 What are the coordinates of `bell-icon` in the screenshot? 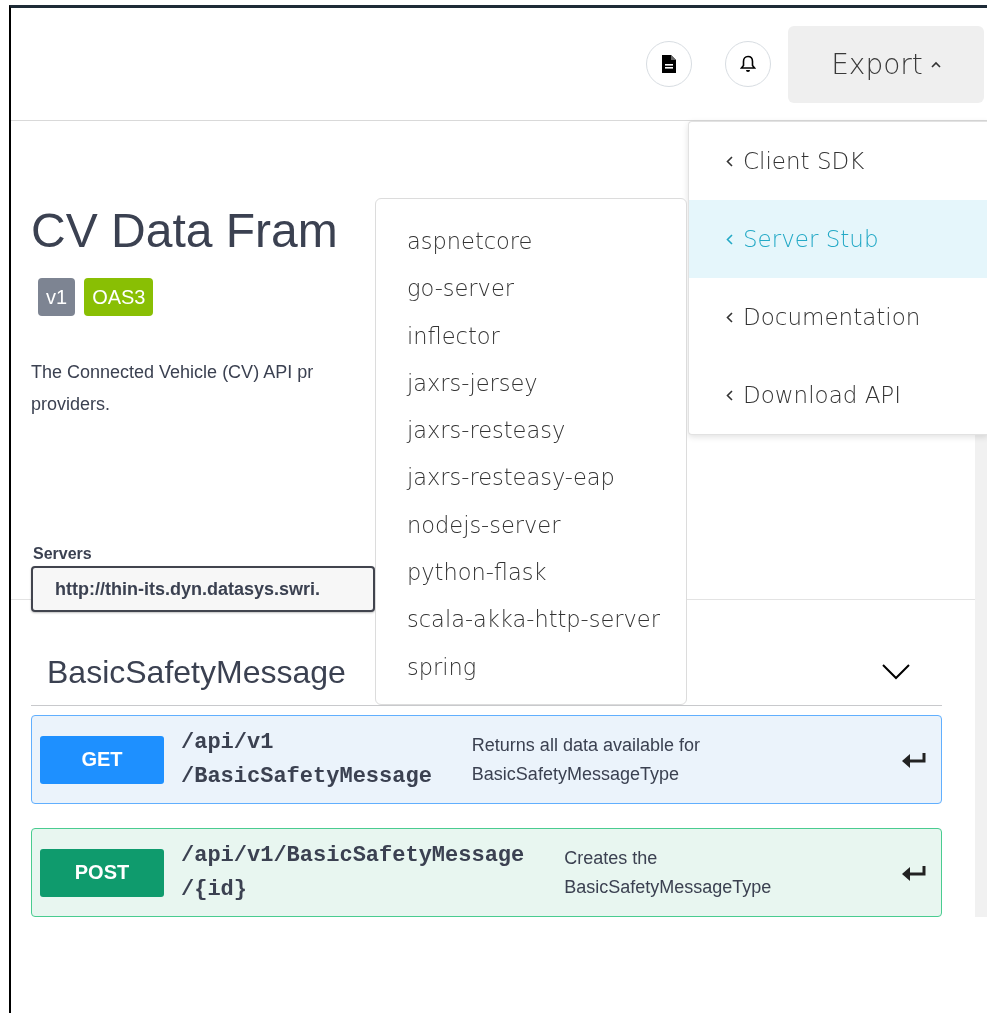 It's located at (748, 64).